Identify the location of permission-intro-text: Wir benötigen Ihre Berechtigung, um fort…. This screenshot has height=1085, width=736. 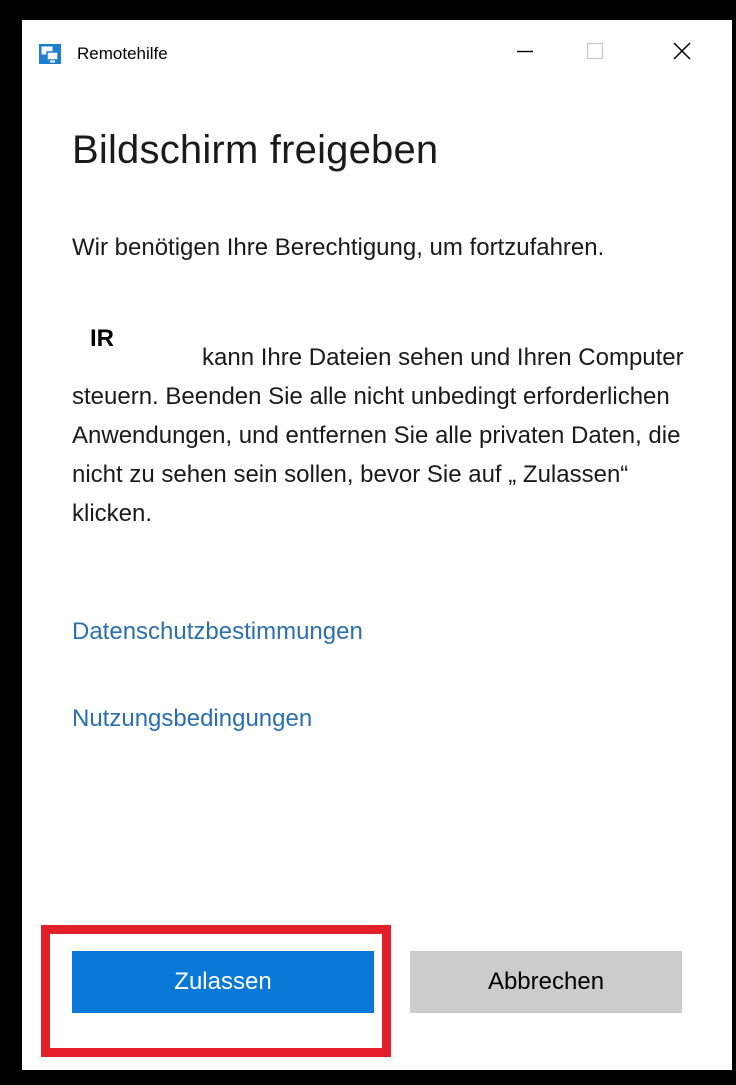
(338, 247).